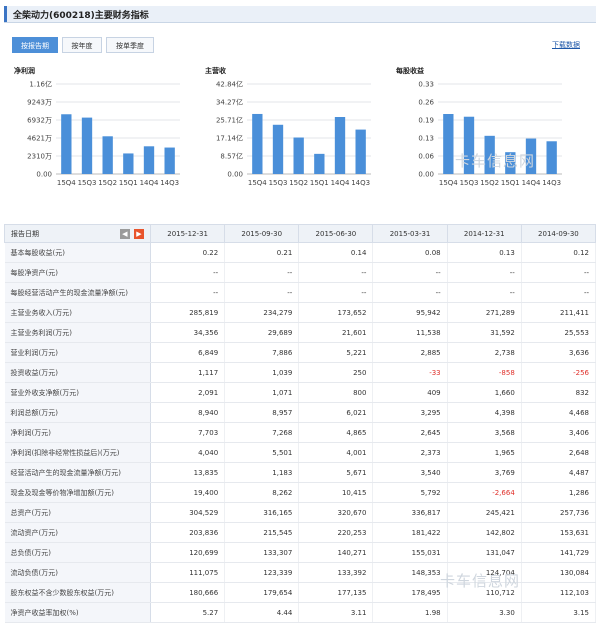 This screenshot has height=623, width=600. What do you see at coordinates (139, 233) in the screenshot?
I see `next-page-button: ▶` at bounding box center [139, 233].